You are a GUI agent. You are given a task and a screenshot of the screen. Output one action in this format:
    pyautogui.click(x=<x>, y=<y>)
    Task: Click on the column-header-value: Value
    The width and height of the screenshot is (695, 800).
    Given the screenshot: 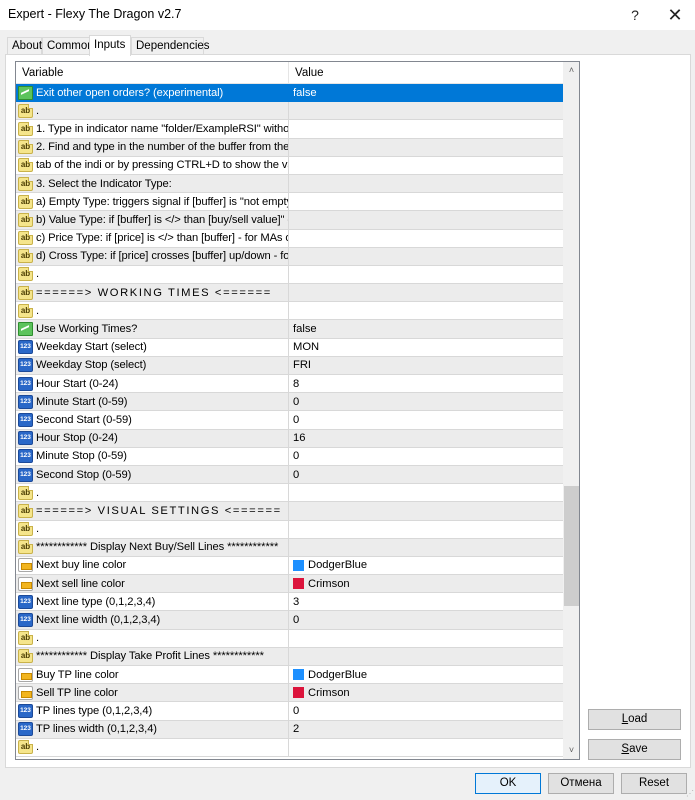 What is the action you would take?
    pyautogui.click(x=426, y=73)
    